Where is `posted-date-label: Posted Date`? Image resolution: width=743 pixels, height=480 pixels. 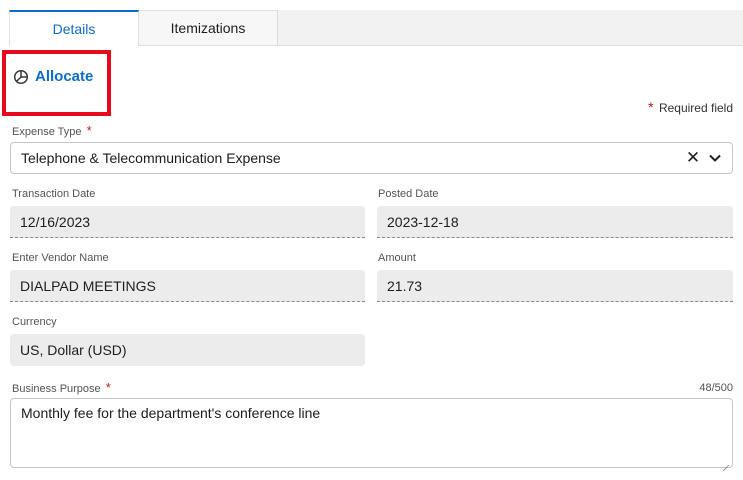
posted-date-label: Posted Date is located at coordinates (408, 194).